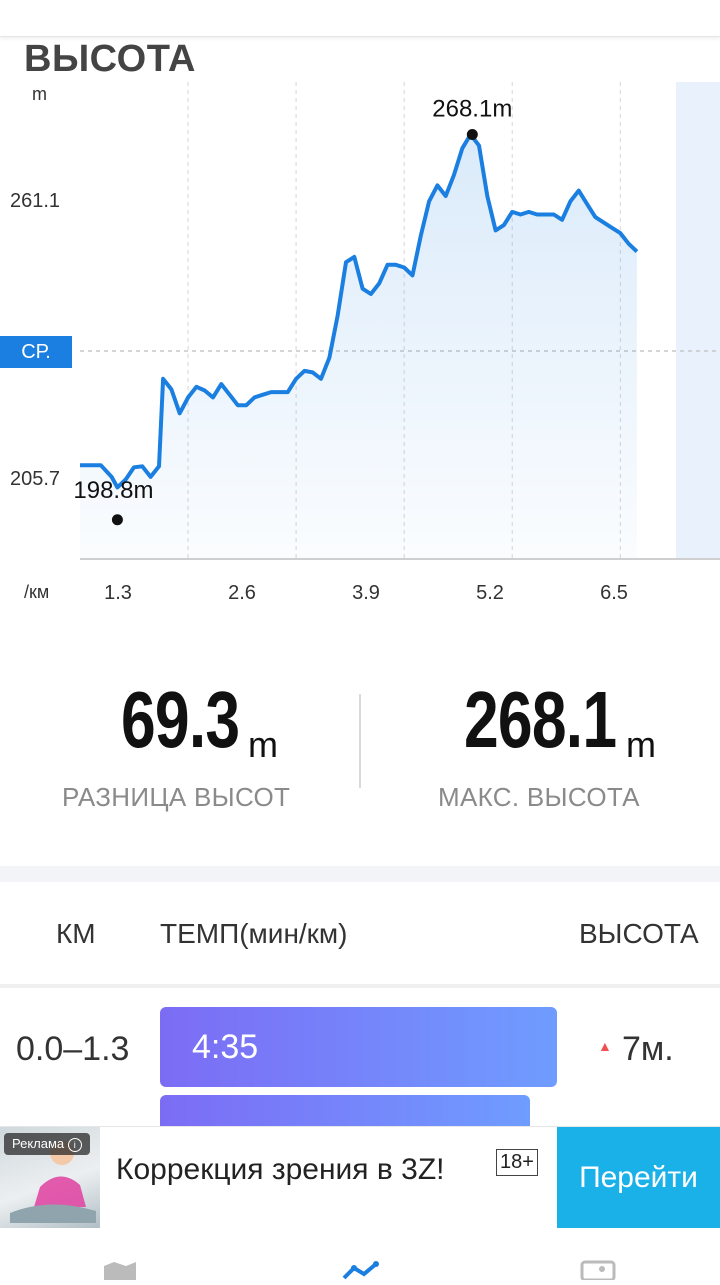 This screenshot has width=720, height=1285. Describe the element at coordinates (641, 744) in the screenshot. I see `max-elevation-unit: m` at that location.